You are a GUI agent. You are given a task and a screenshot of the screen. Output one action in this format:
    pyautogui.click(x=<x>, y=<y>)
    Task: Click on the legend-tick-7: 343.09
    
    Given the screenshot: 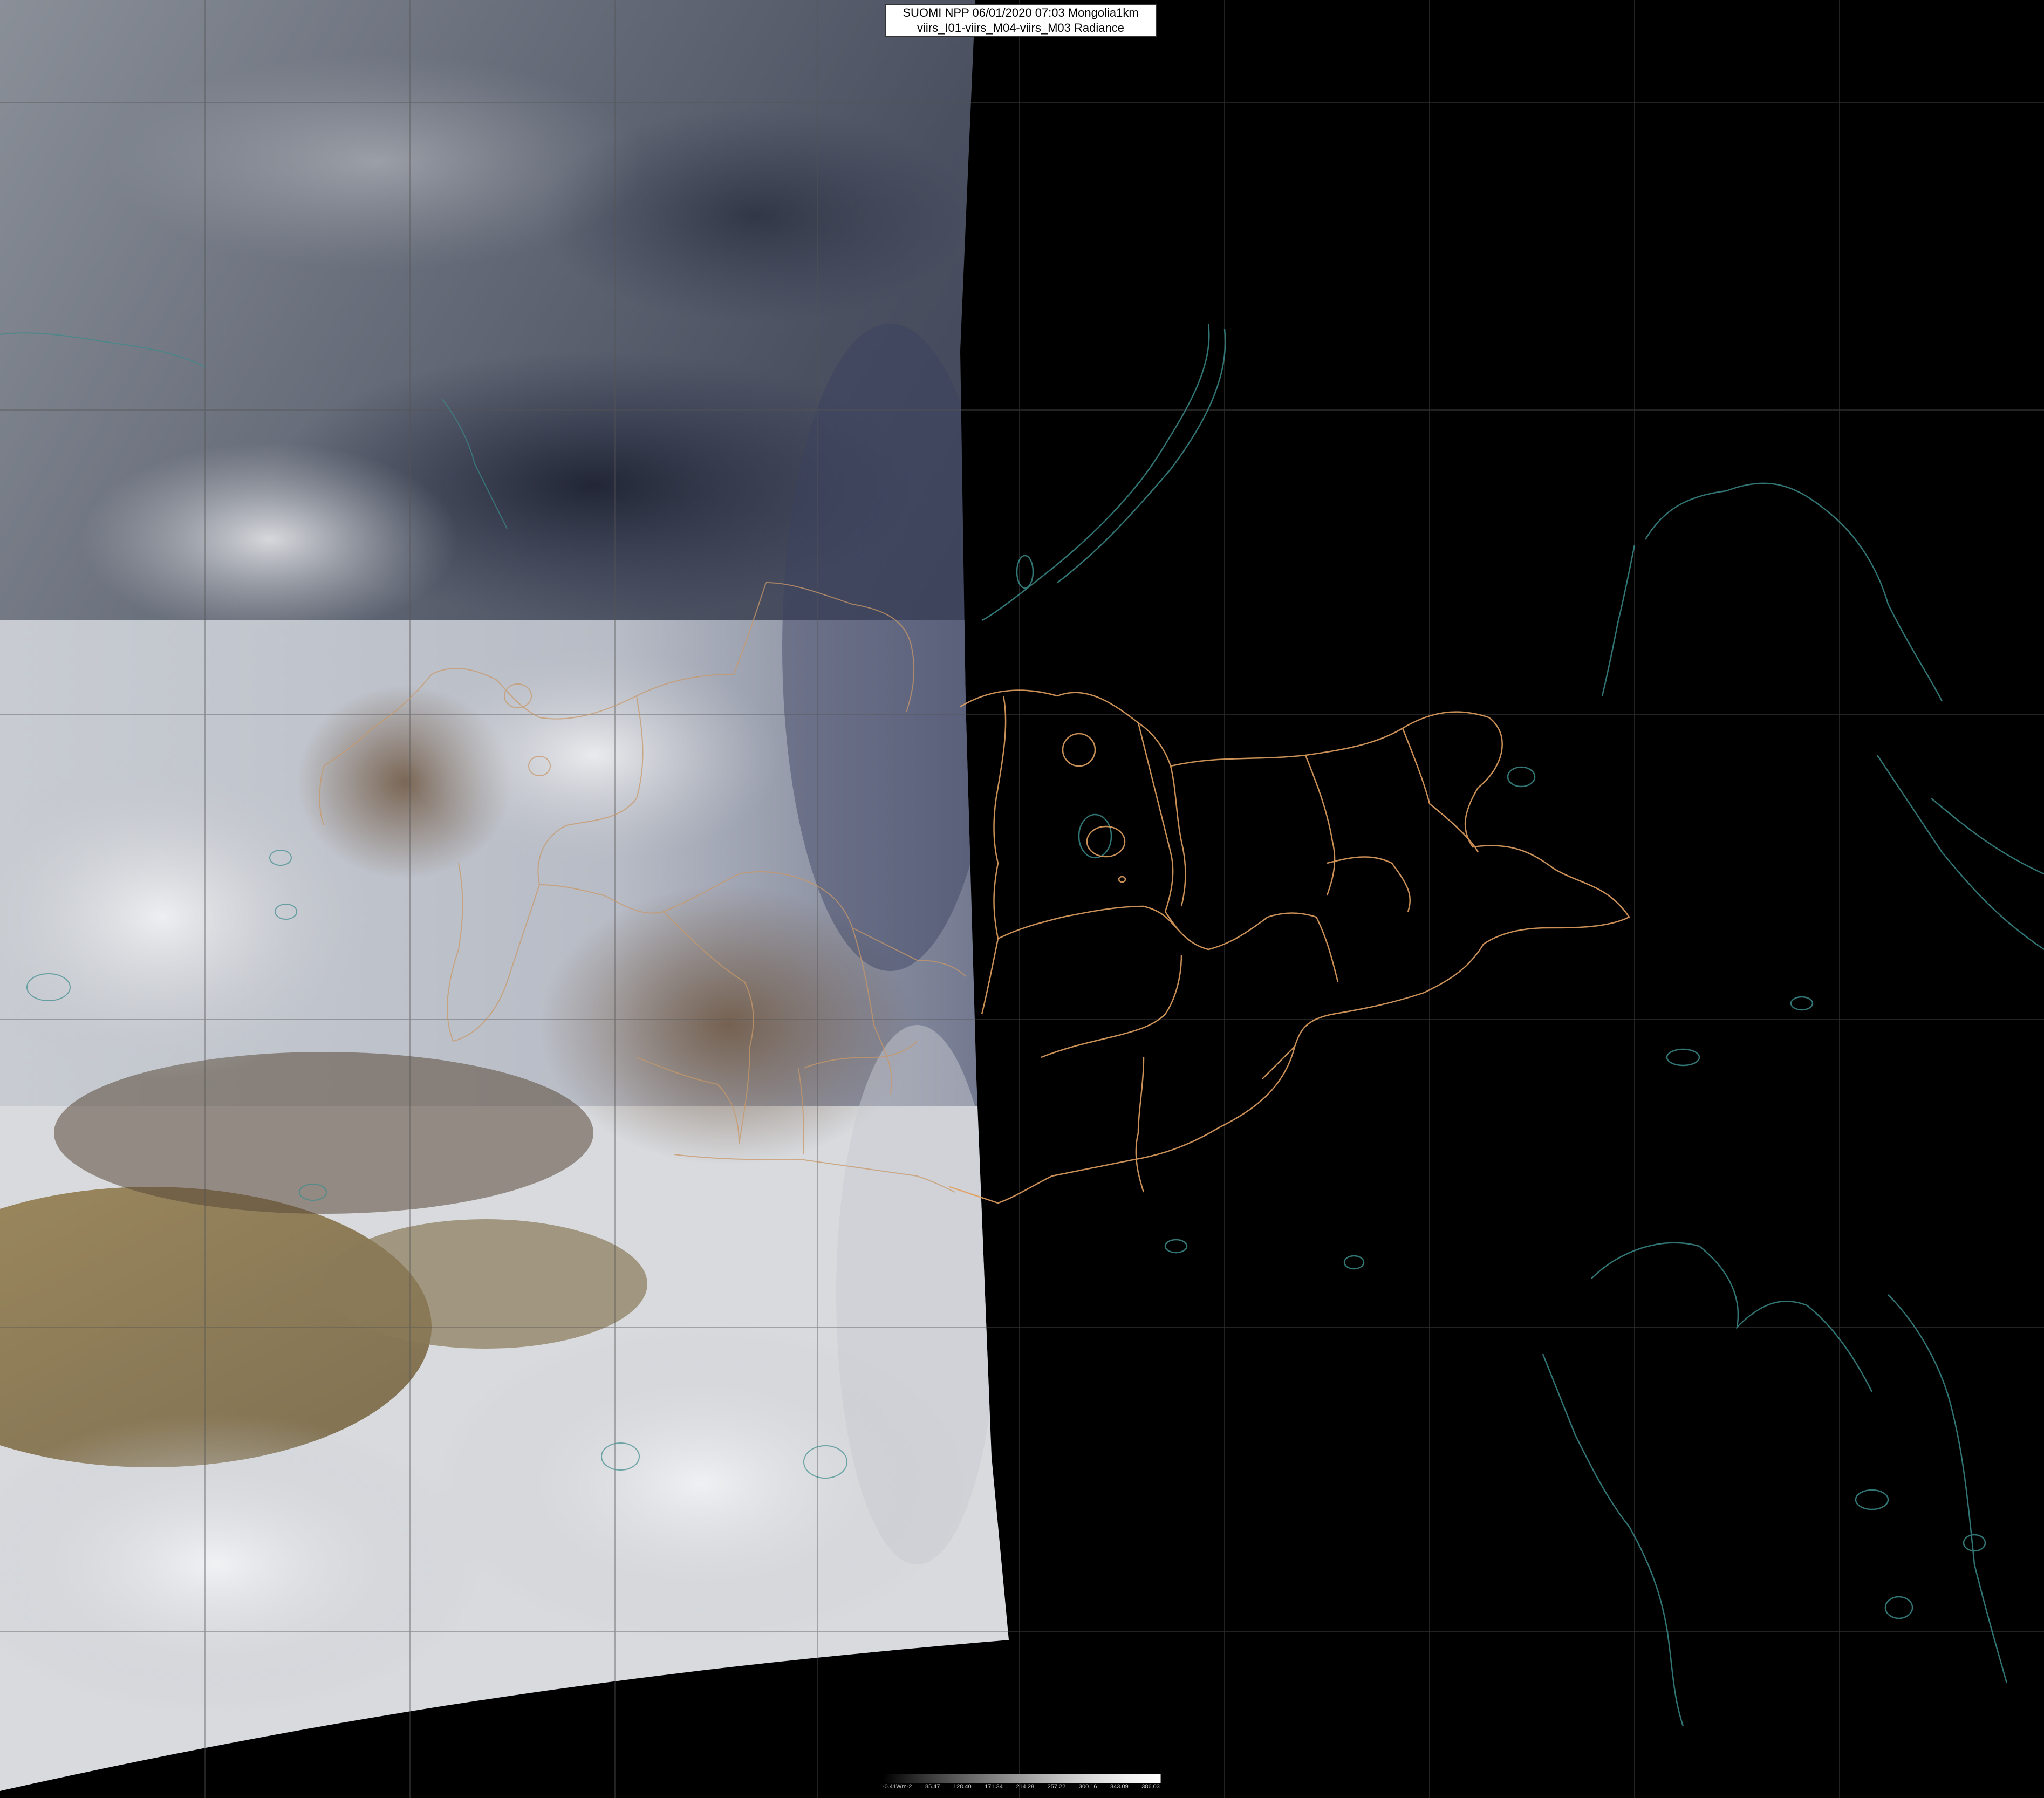 What is the action you would take?
    pyautogui.click(x=1119, y=1786)
    